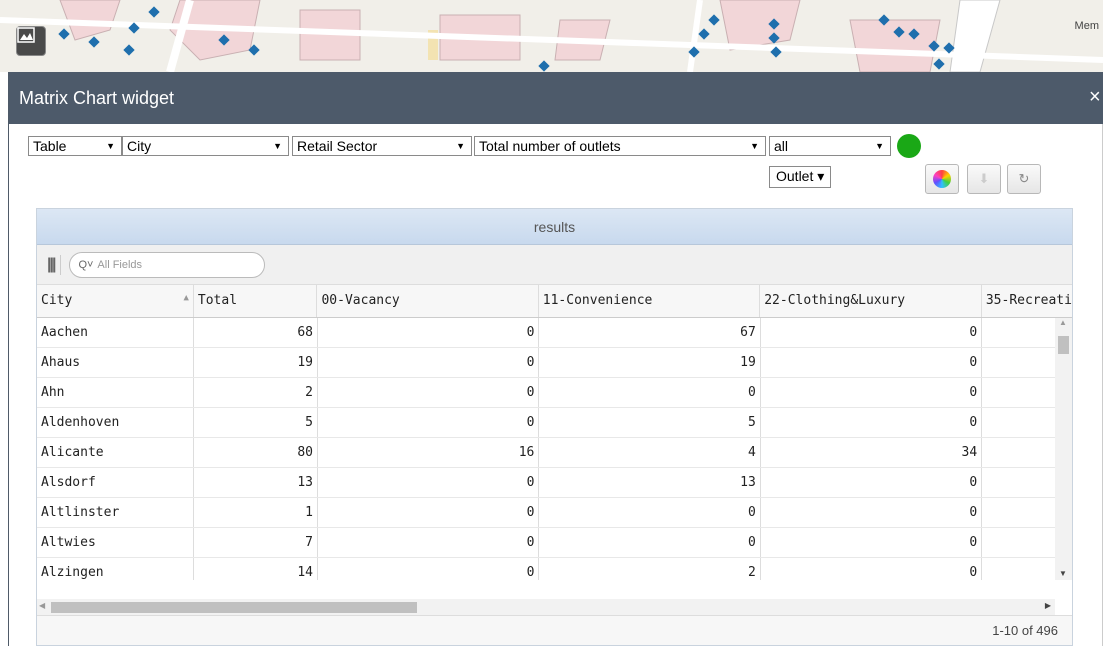 Image resolution: width=1103 pixels, height=646 pixels. Describe the element at coordinates (382, 146) in the screenshot. I see `column-field-select: Retail Sector ▼` at that location.